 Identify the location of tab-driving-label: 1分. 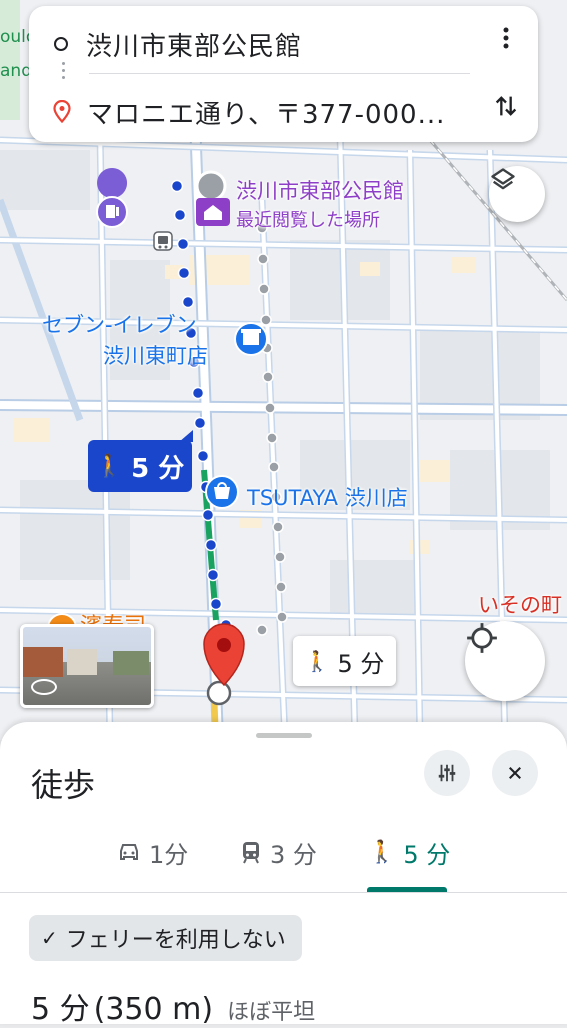
(169, 854).